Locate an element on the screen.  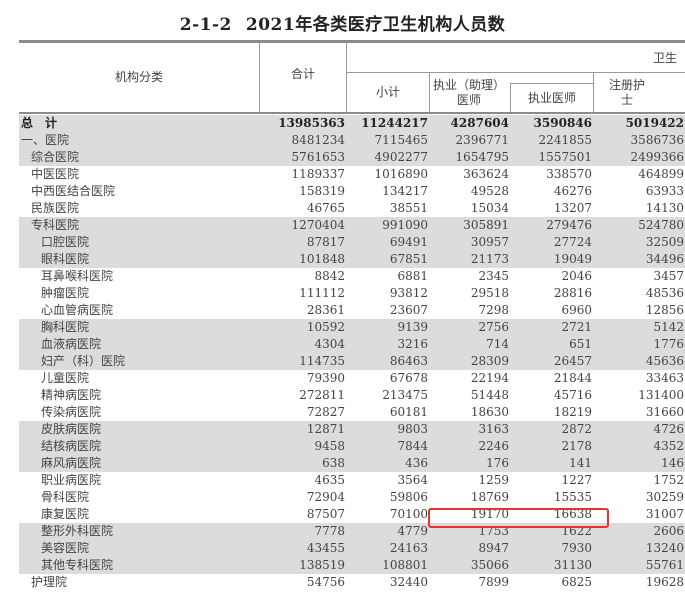
table-row: 胸科医院 10592 9139 2756 2721 5142 is located at coordinates (352, 327).